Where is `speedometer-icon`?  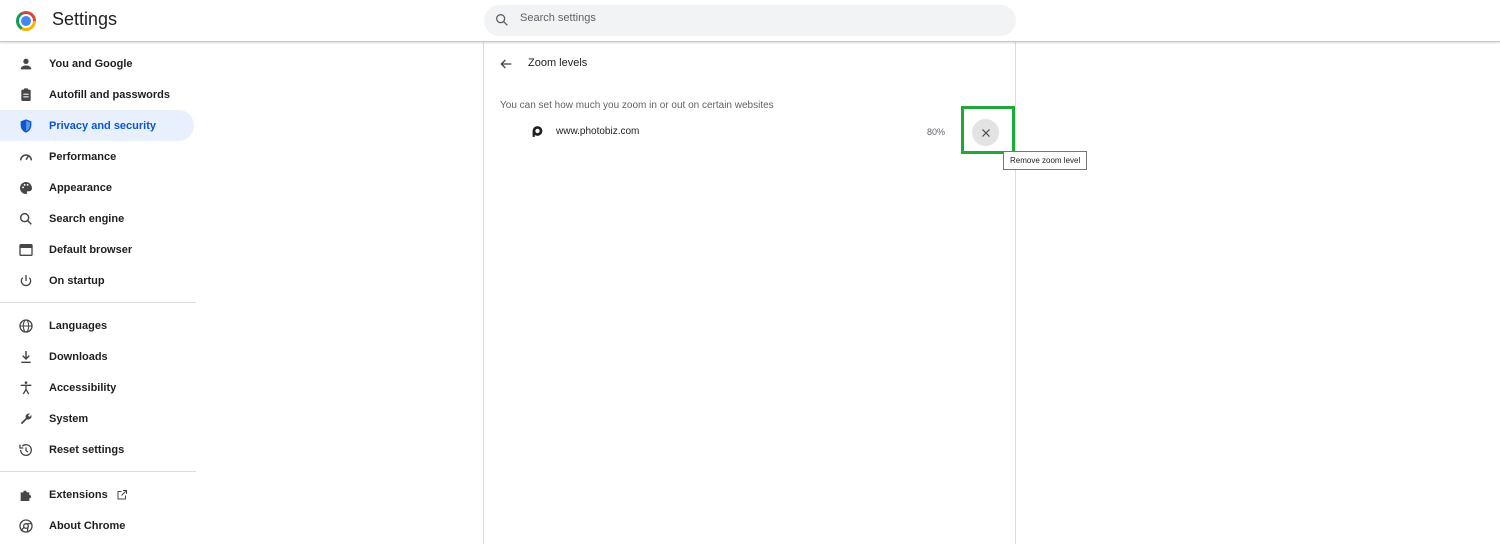 speedometer-icon is located at coordinates (26, 157).